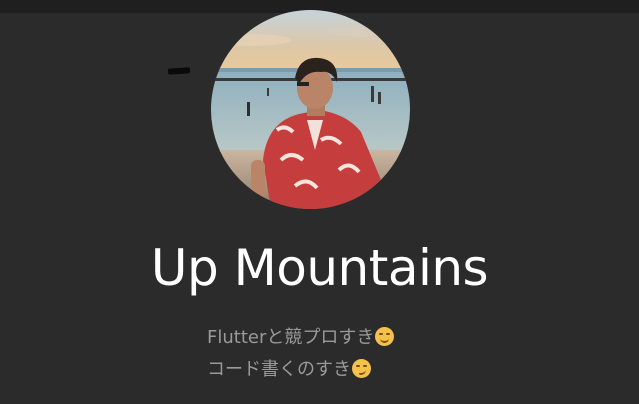 Image resolution: width=639 pixels, height=404 pixels. Describe the element at coordinates (385, 336) in the screenshot. I see `smiling-face-icon` at that location.